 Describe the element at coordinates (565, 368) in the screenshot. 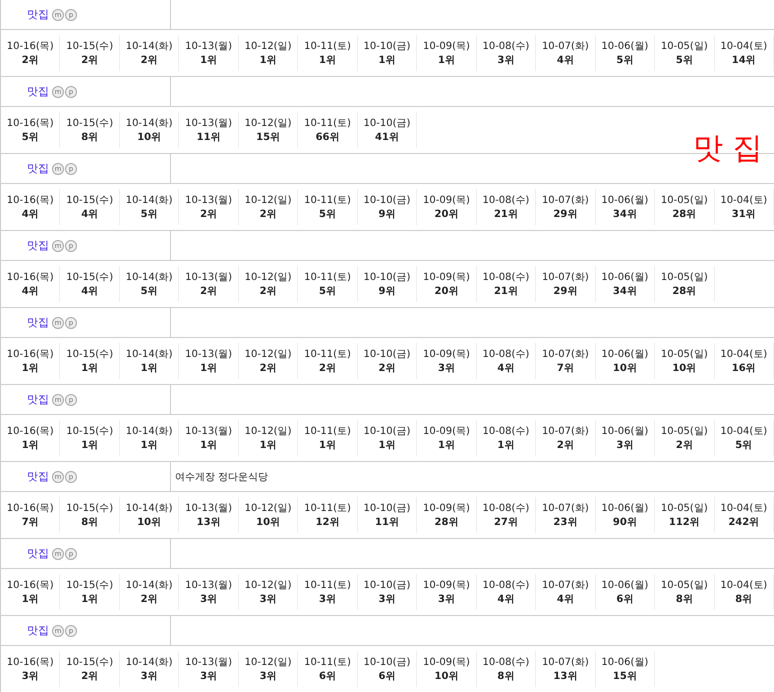

I see `rank-value: 7위` at that location.